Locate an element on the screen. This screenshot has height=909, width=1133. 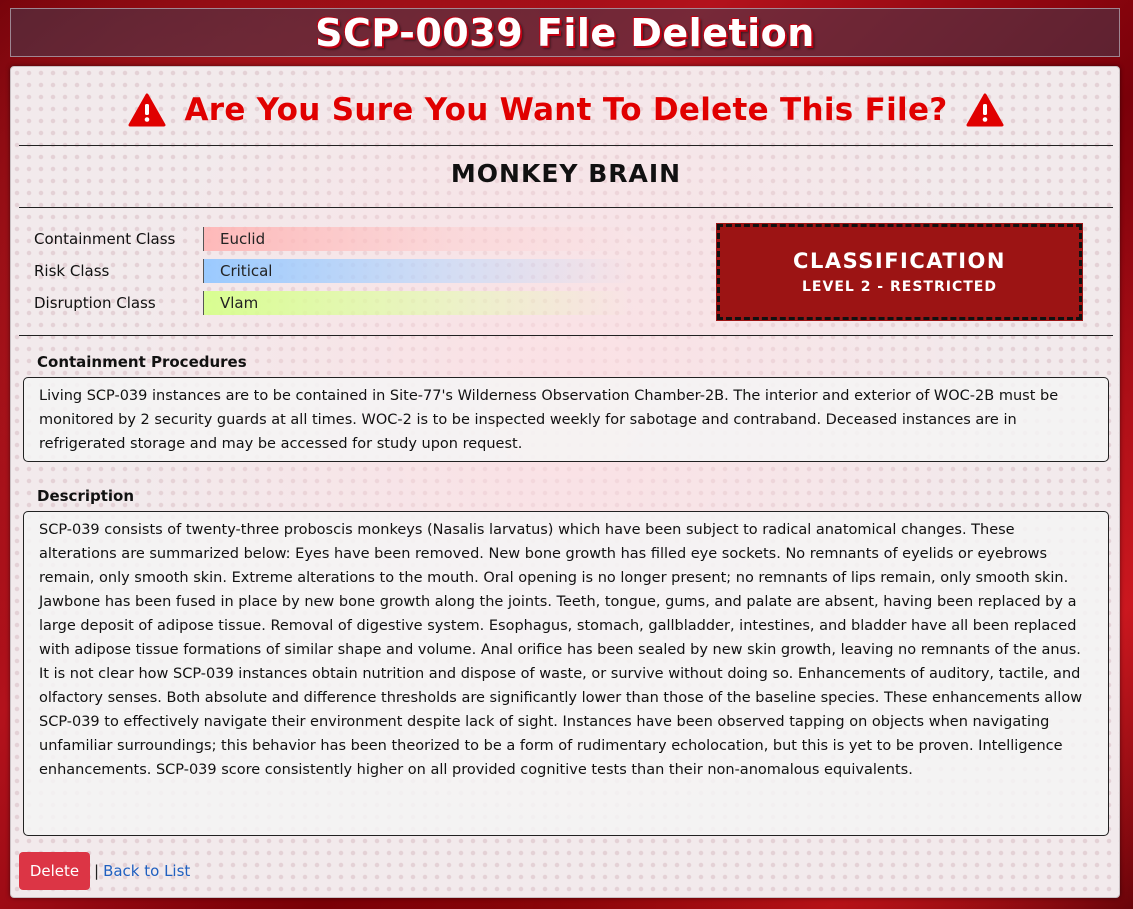
disruption-class-label: Disruption Class is located at coordinates (95, 303).